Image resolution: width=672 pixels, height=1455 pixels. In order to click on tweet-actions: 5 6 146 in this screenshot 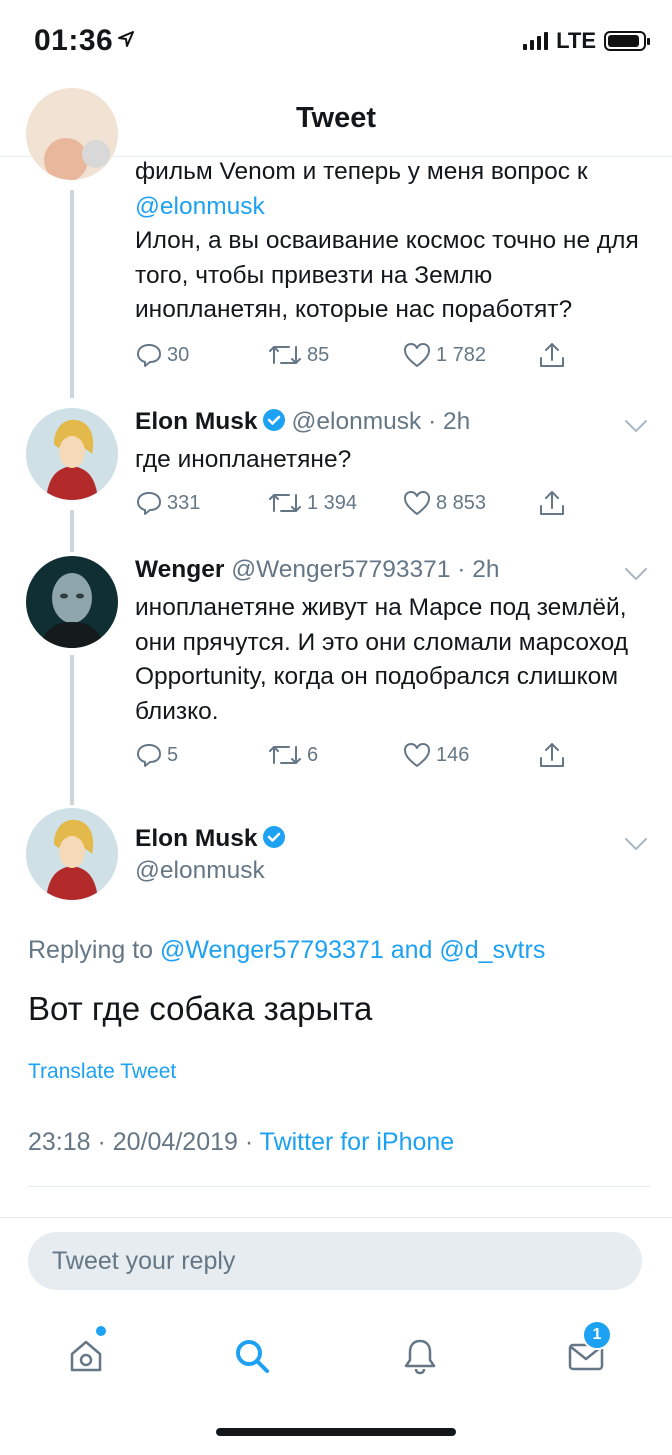, I will do `click(355, 755)`.